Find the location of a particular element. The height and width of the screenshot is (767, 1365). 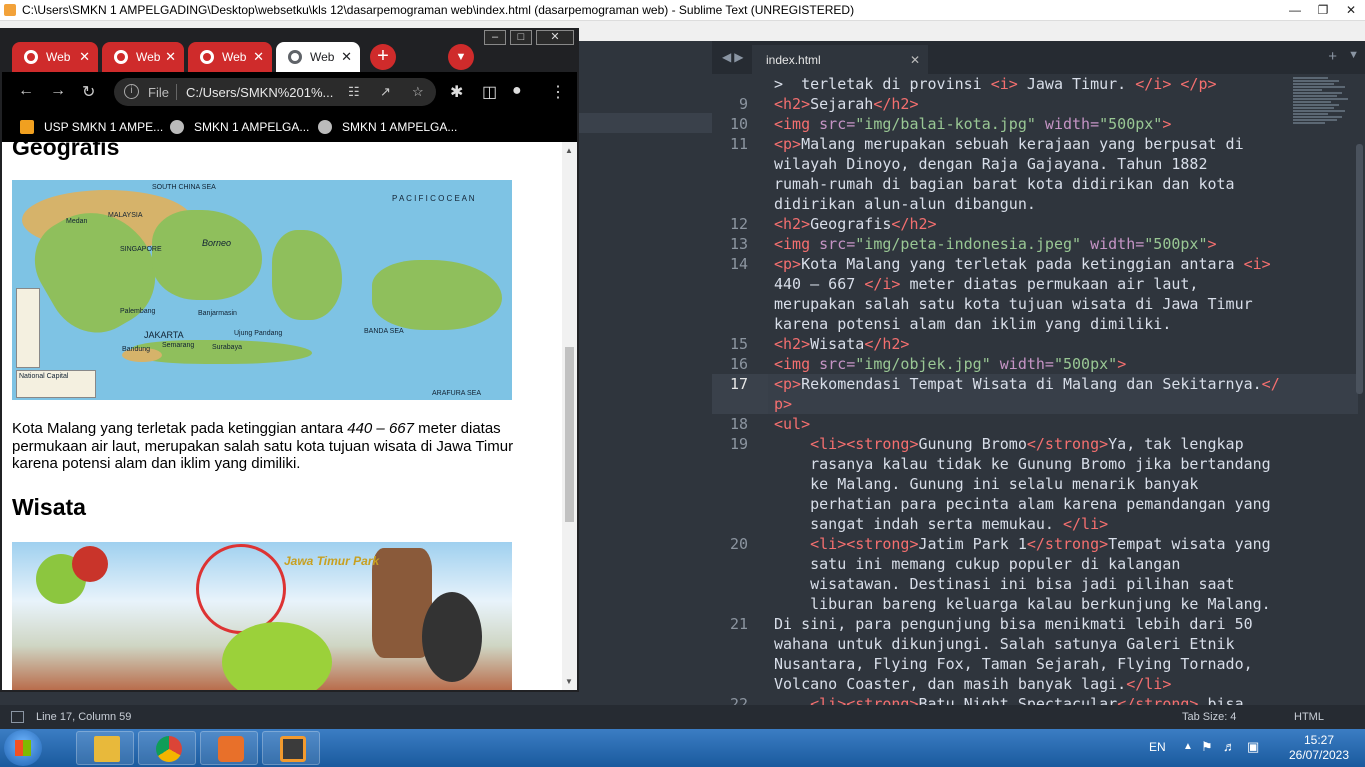

panel-toggle-icon is located at coordinates (17, 717).